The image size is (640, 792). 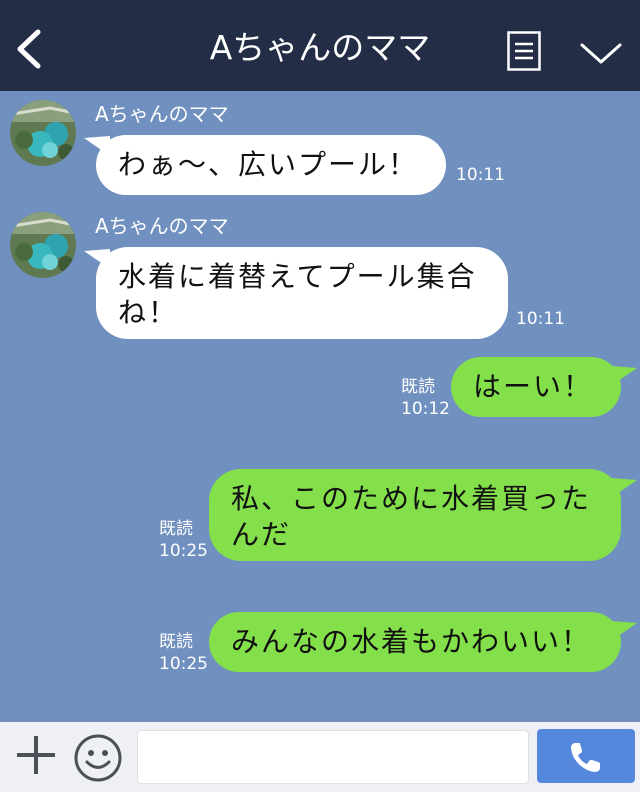 What do you see at coordinates (333, 757) in the screenshot?
I see `message-input` at bounding box center [333, 757].